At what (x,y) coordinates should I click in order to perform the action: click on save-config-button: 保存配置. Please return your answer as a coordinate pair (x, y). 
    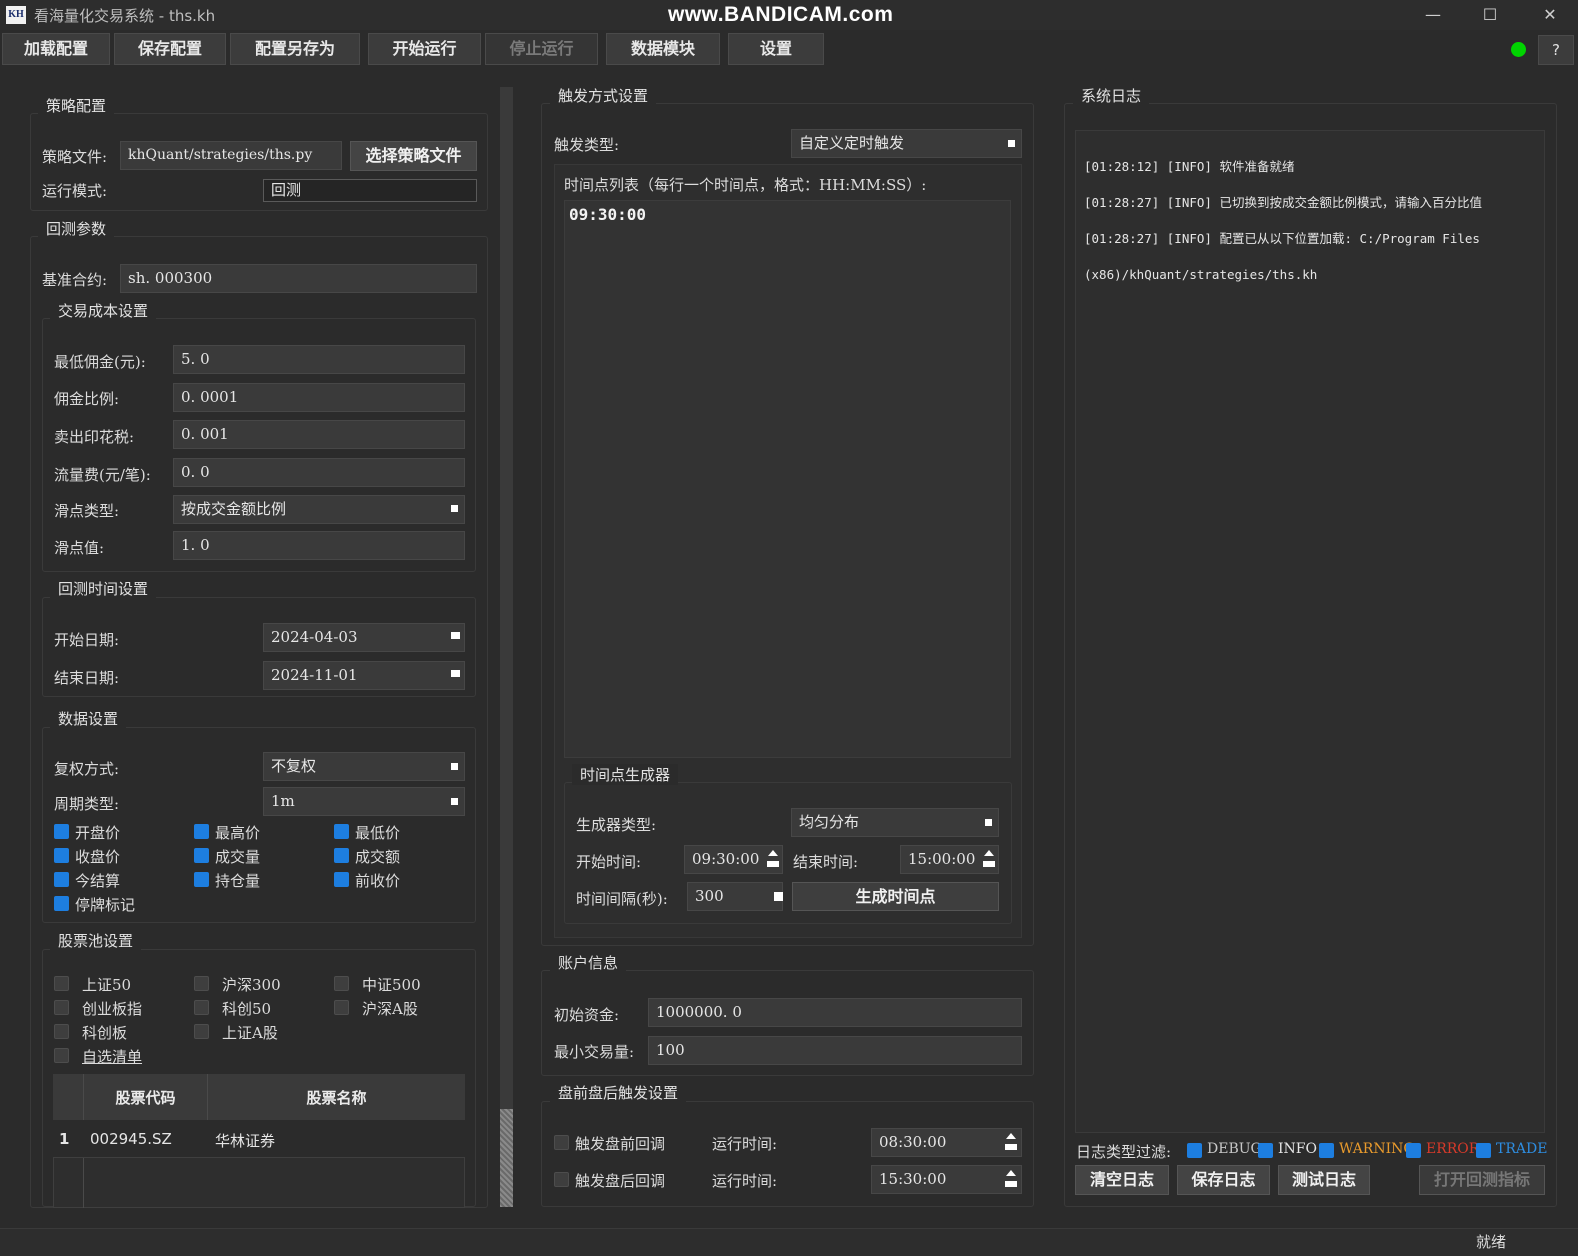
    Looking at the image, I should click on (170, 49).